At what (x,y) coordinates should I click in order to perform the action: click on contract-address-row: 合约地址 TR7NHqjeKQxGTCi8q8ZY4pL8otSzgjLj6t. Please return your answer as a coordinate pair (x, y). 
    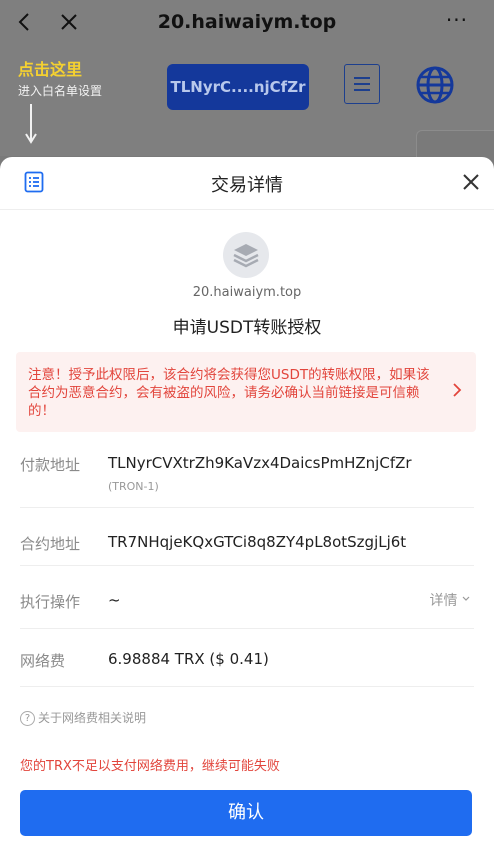
    Looking at the image, I should click on (247, 536).